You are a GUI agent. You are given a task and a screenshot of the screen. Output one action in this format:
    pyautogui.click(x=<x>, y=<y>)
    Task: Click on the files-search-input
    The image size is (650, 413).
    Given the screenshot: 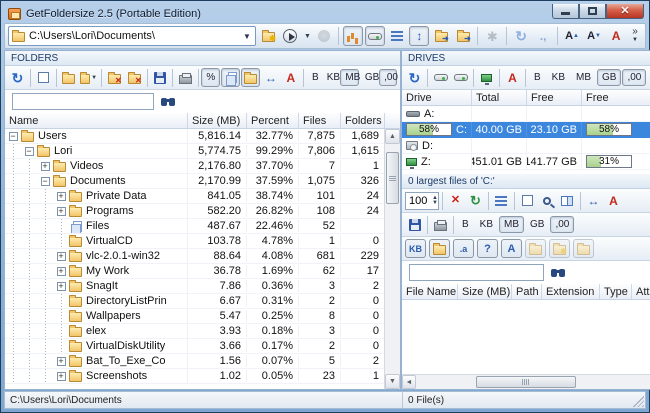 What is the action you would take?
    pyautogui.click(x=476, y=272)
    